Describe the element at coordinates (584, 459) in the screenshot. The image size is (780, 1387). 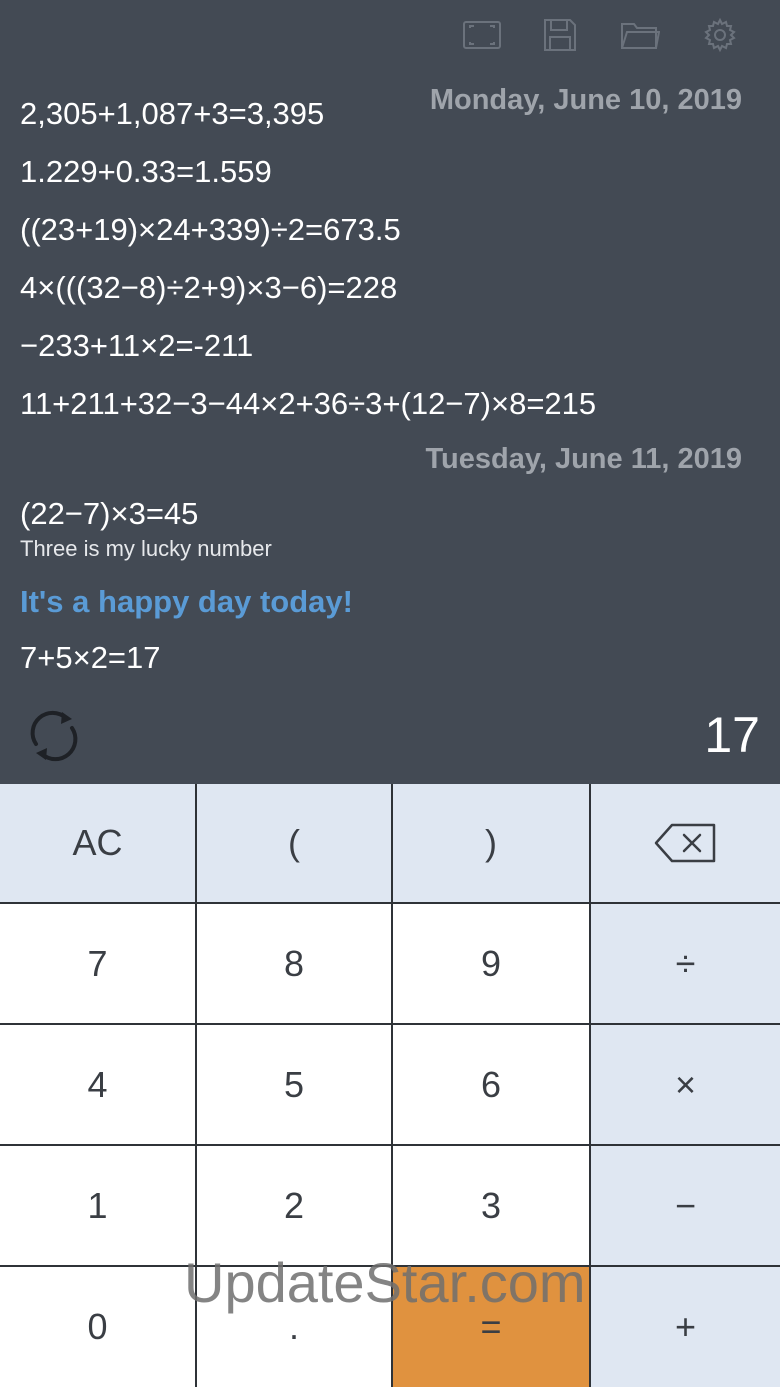
I see `date-header: Tuesday, June 11, 2019` at that location.